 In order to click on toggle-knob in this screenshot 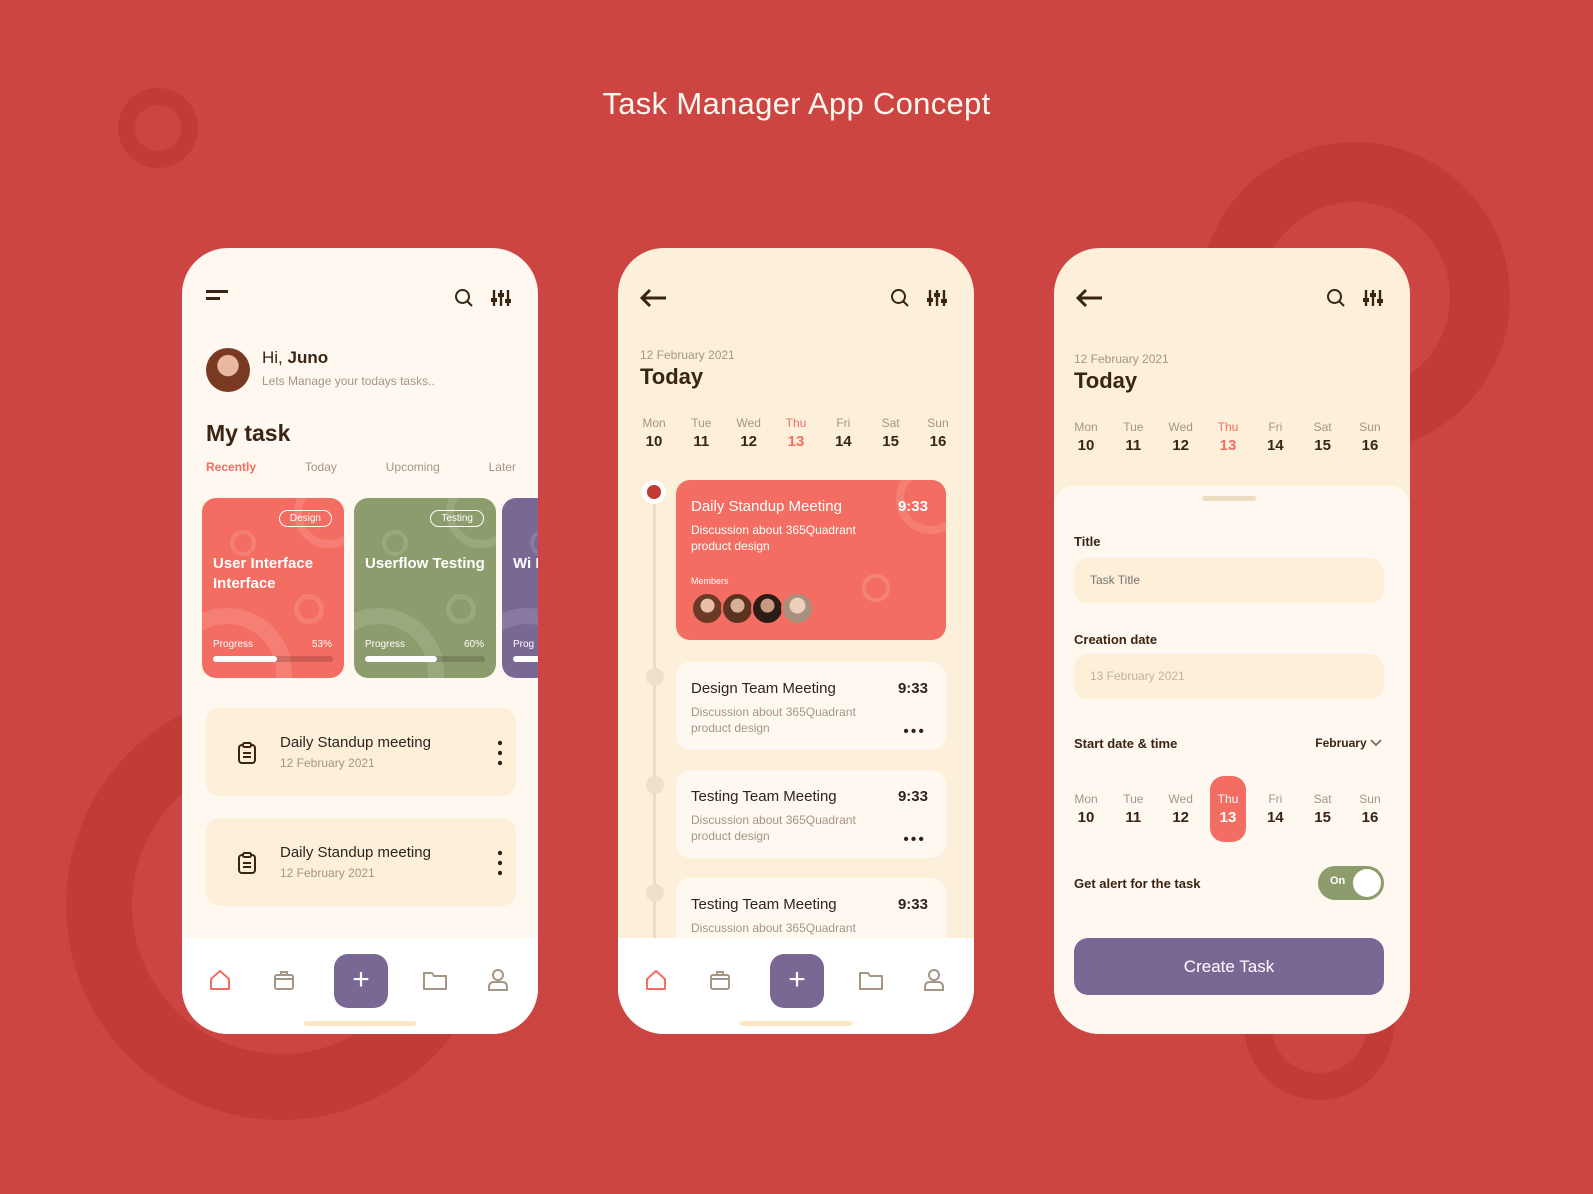, I will do `click(1367, 883)`.